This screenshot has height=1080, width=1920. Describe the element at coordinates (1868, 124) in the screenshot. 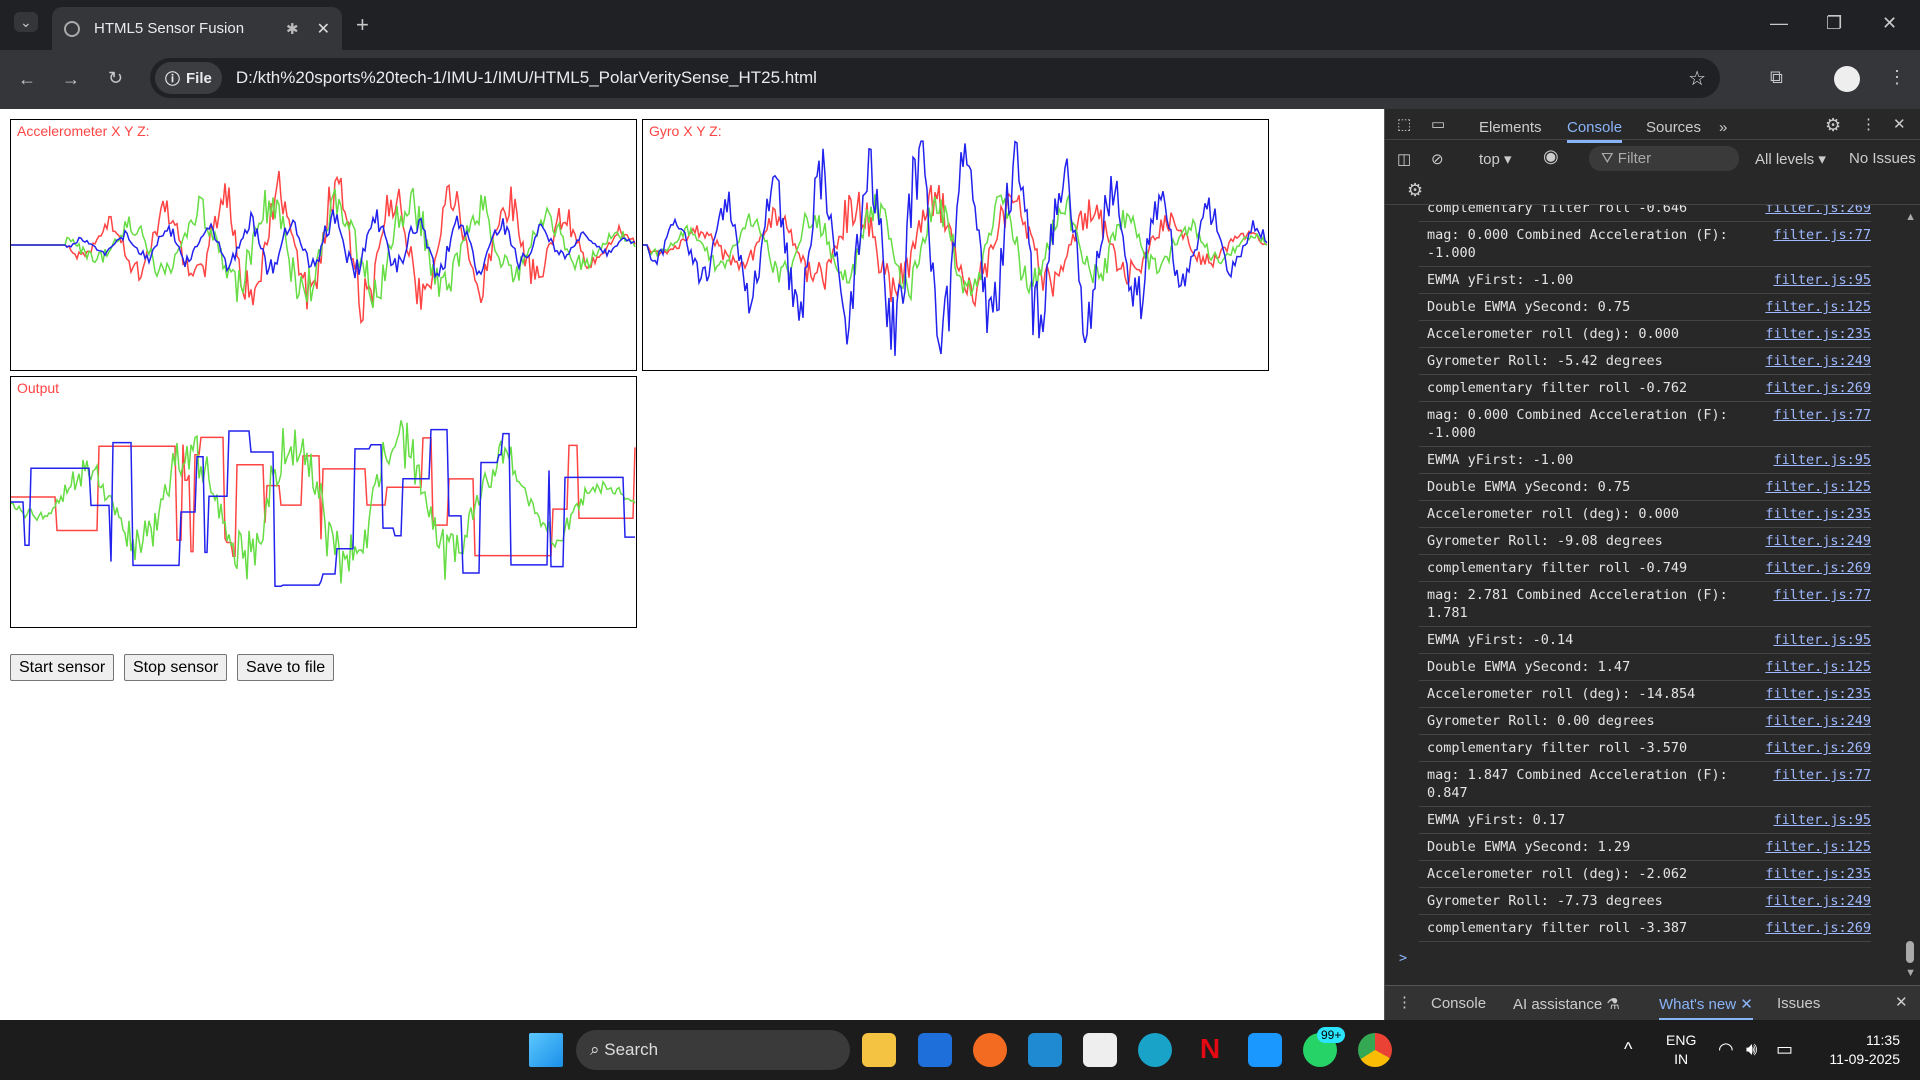

I see `devtools-menu-icon: ⋮` at that location.